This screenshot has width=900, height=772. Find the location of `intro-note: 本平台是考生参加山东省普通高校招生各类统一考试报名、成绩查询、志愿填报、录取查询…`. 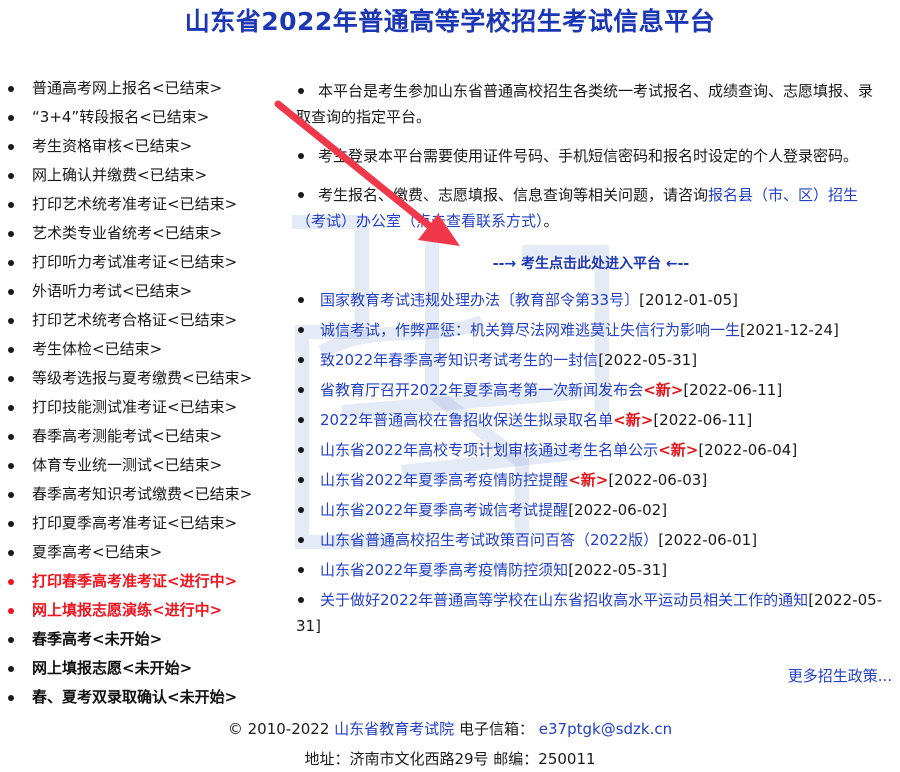

intro-note: 本平台是考生参加山东省普通高校招生各类统一考试报名、成绩查询、志愿填报、录取查询… is located at coordinates (591, 104).